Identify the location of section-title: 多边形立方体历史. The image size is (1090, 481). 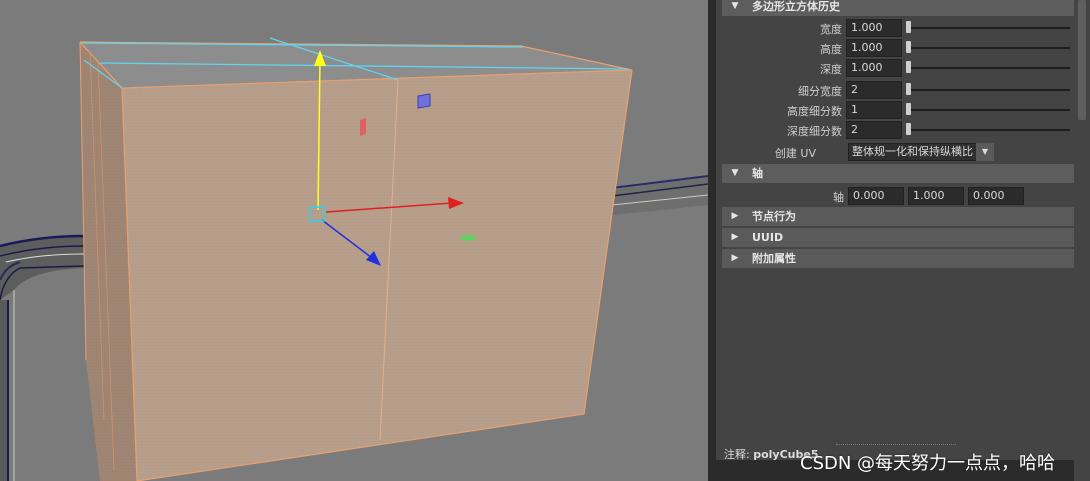
(796, 6).